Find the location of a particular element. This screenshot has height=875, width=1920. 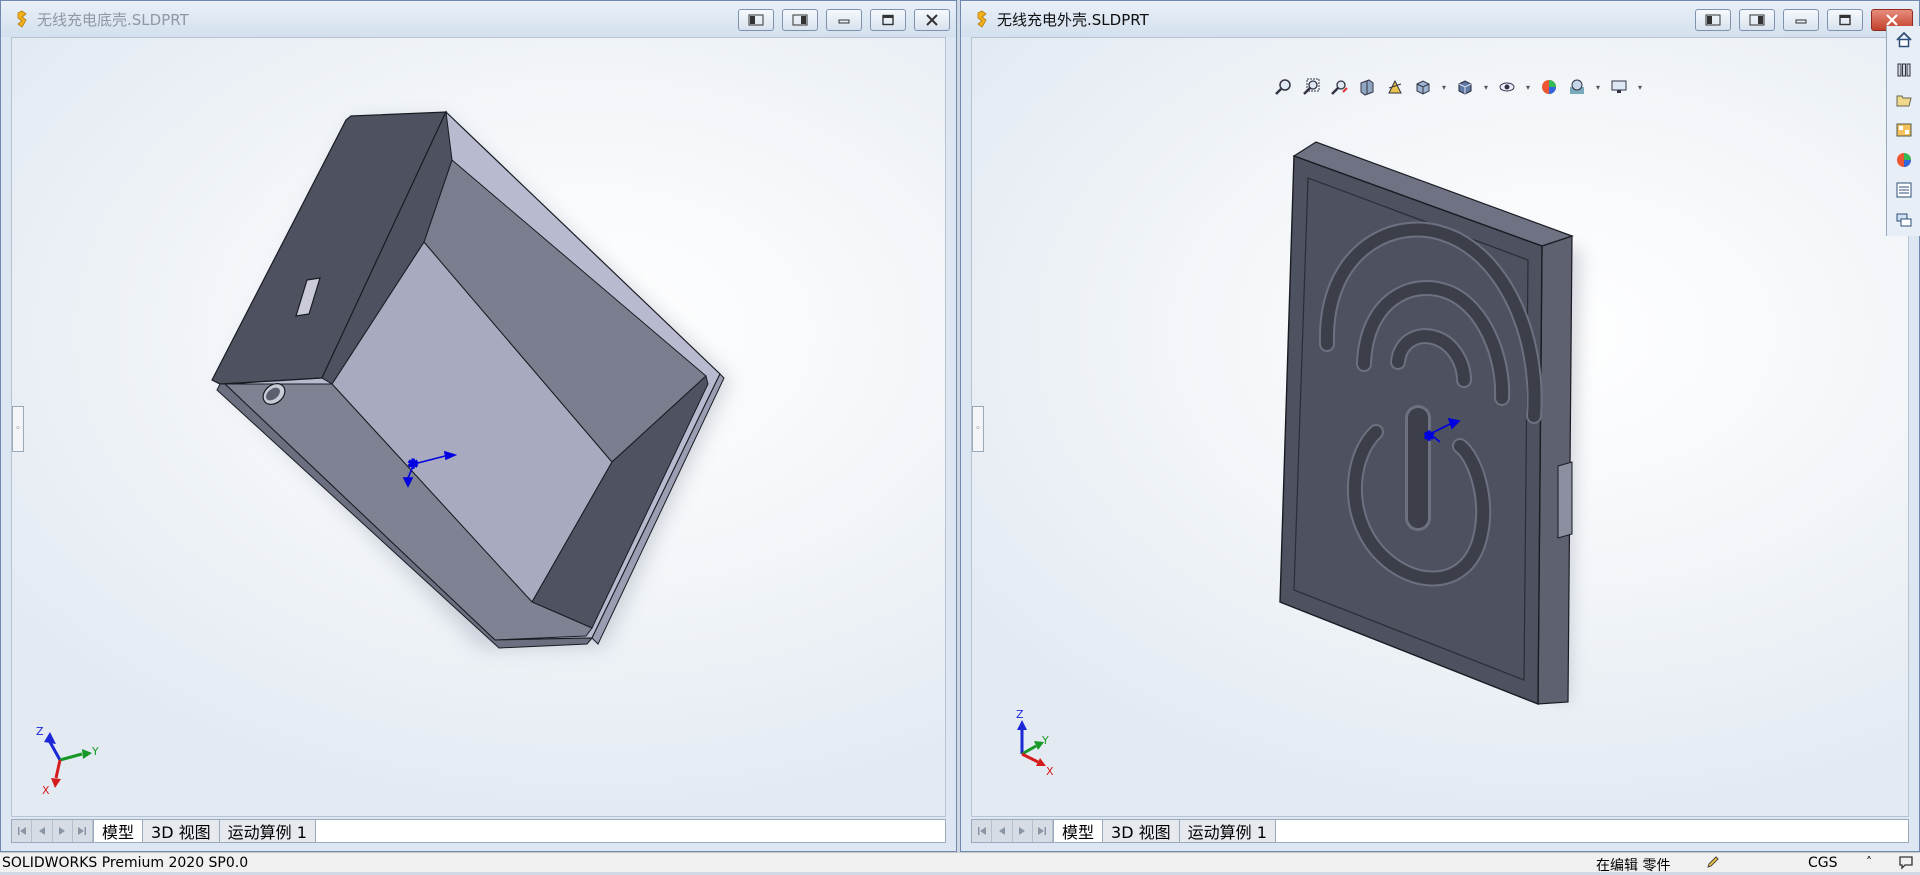

display-style-dropdown: ▾ is located at coordinates (1486, 87).